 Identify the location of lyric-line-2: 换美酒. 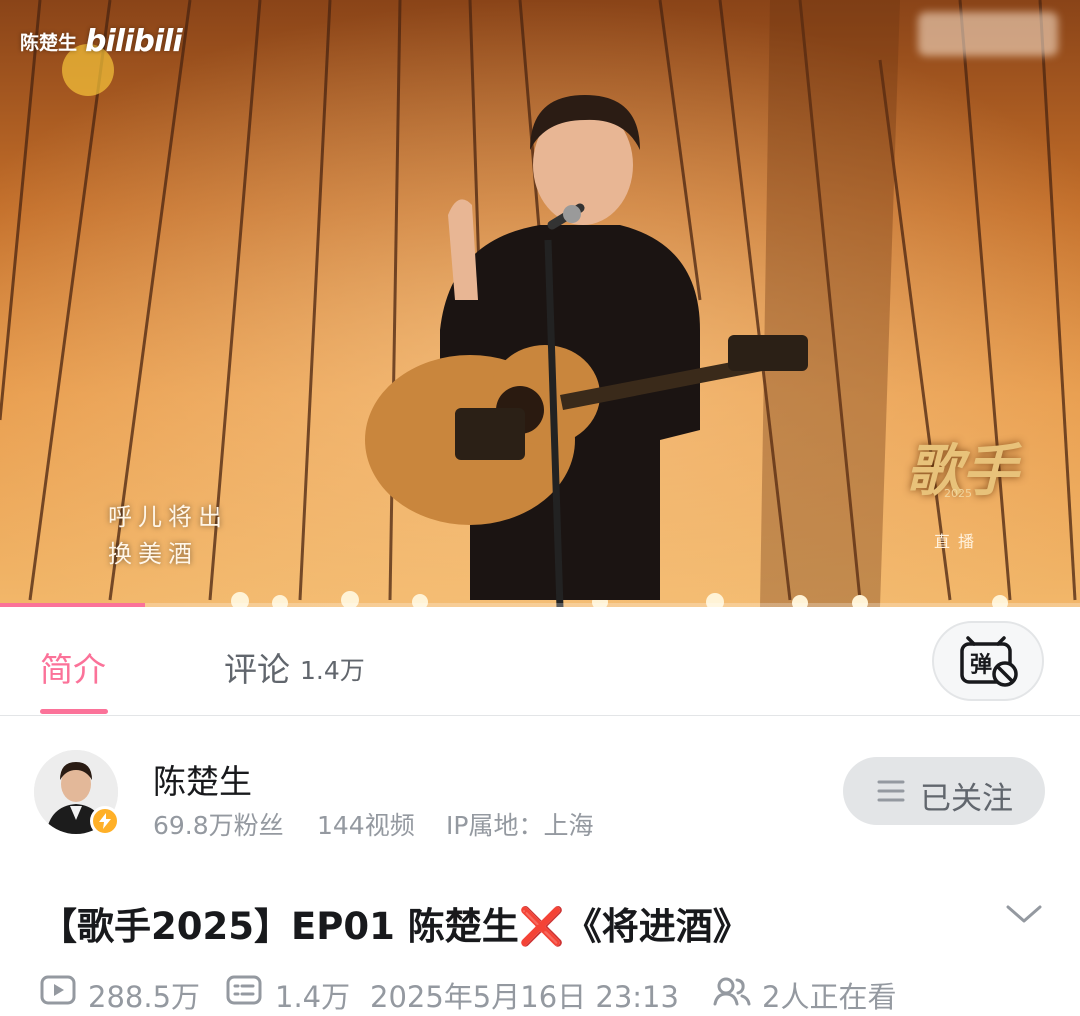
(153, 554).